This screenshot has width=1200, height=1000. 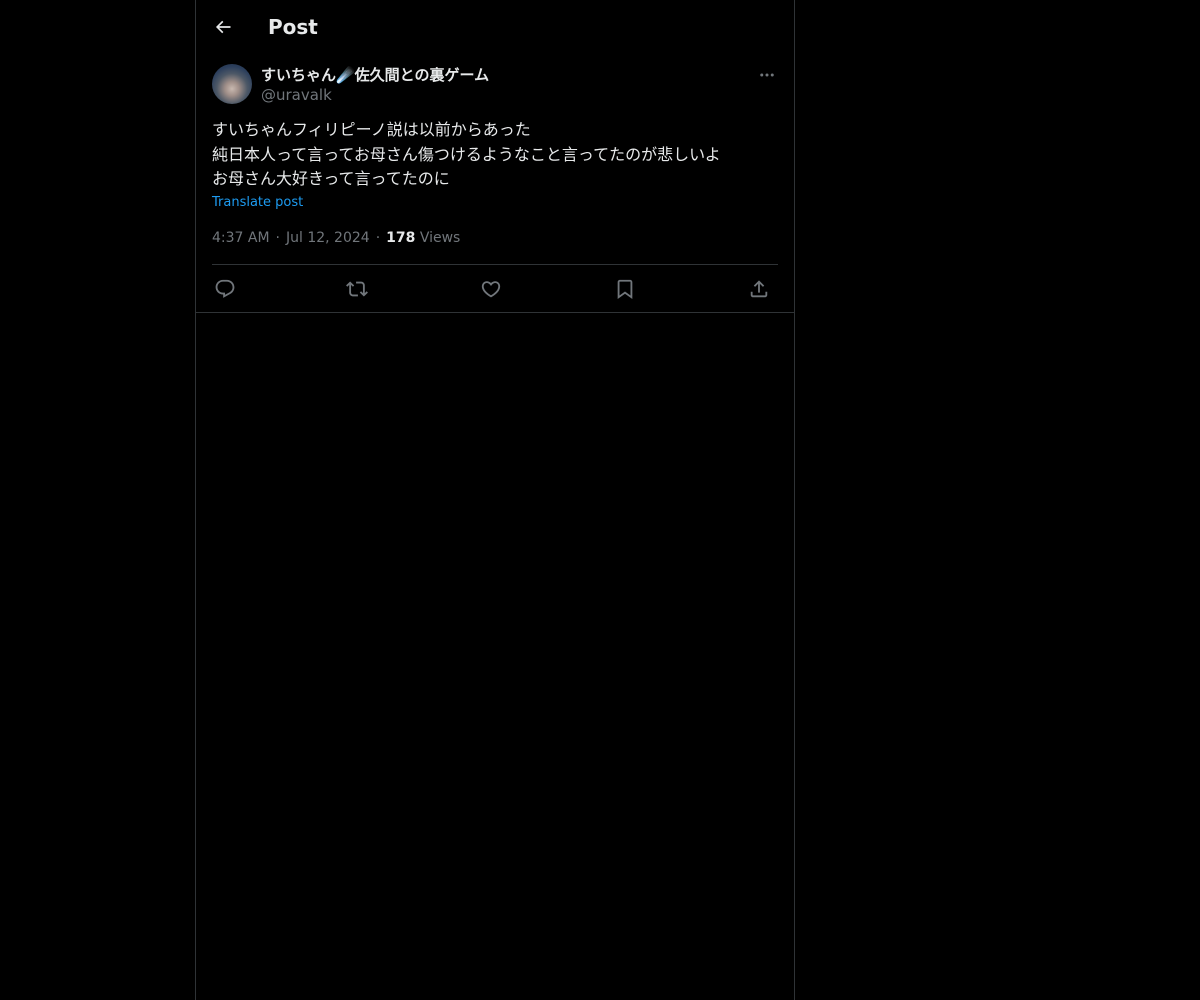 I want to click on action-bar, so click(x=495, y=288).